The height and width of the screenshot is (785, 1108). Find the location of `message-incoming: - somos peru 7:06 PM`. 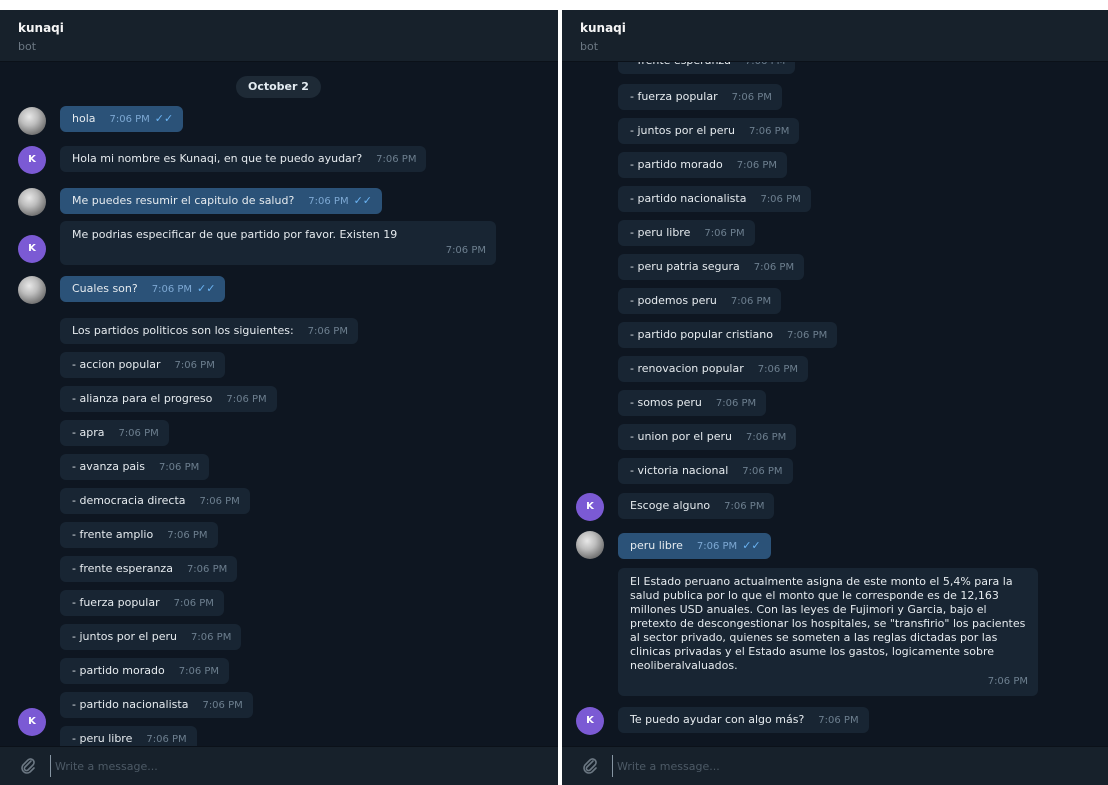

message-incoming: - somos peru 7:06 PM is located at coordinates (692, 403).